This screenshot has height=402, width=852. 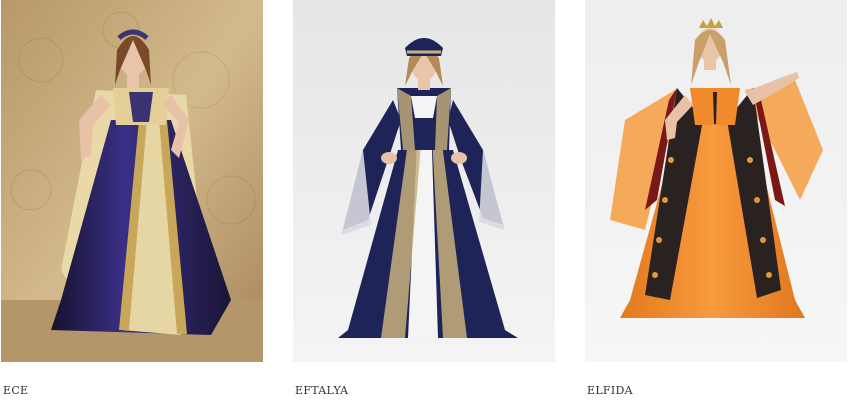 What do you see at coordinates (610, 390) in the screenshot?
I see `product-name: ELFIDA` at bounding box center [610, 390].